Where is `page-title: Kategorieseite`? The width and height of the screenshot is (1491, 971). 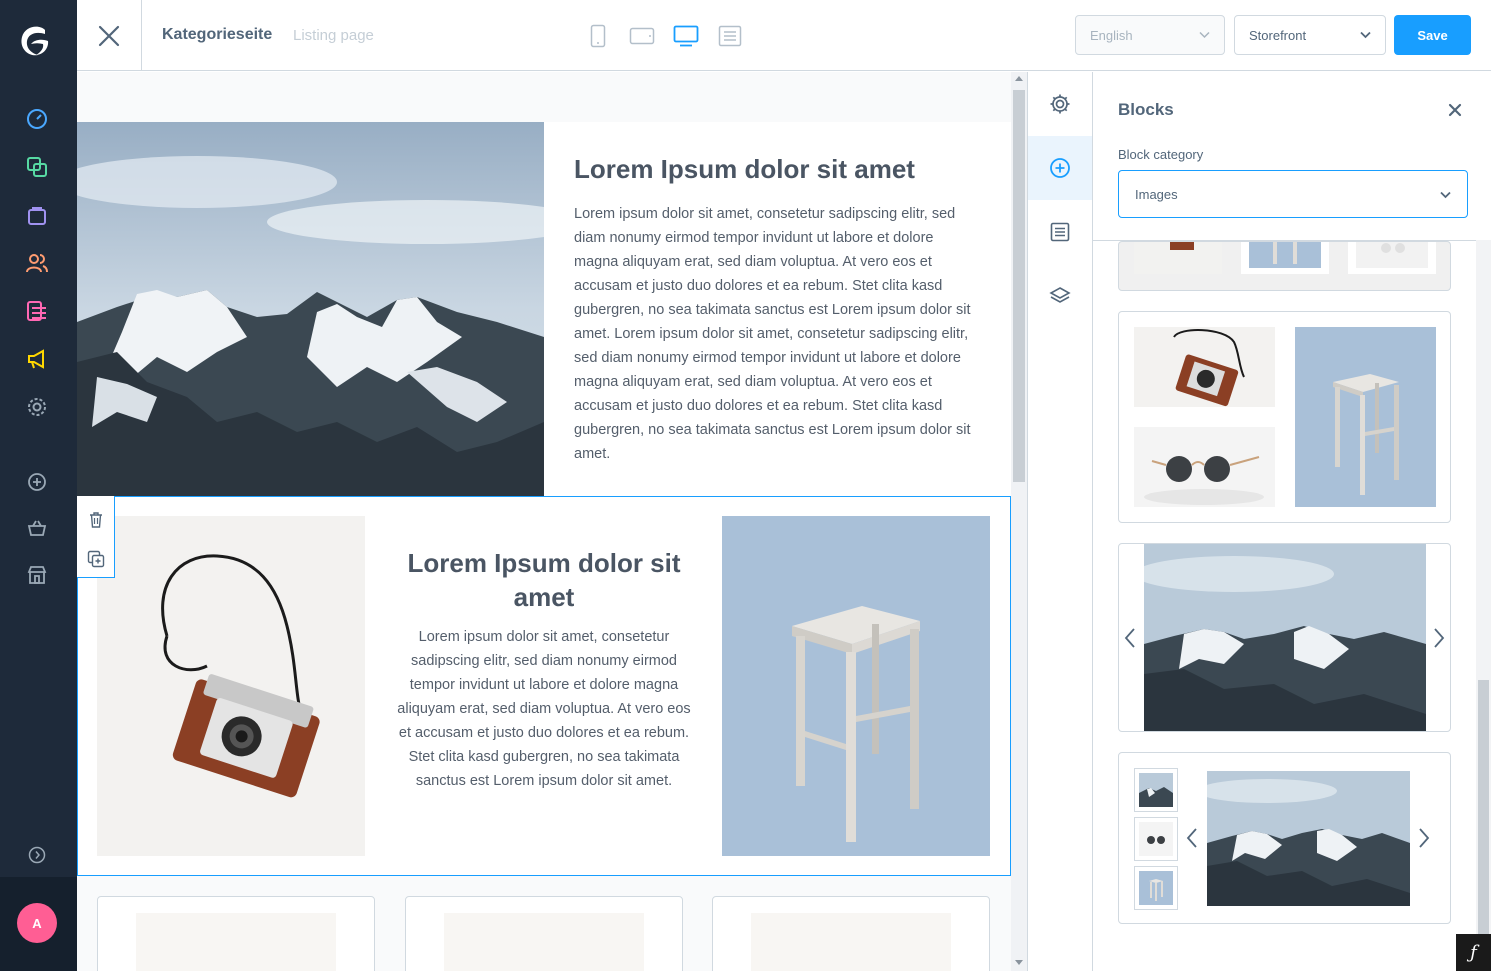
page-title: Kategorieseite is located at coordinates (217, 34).